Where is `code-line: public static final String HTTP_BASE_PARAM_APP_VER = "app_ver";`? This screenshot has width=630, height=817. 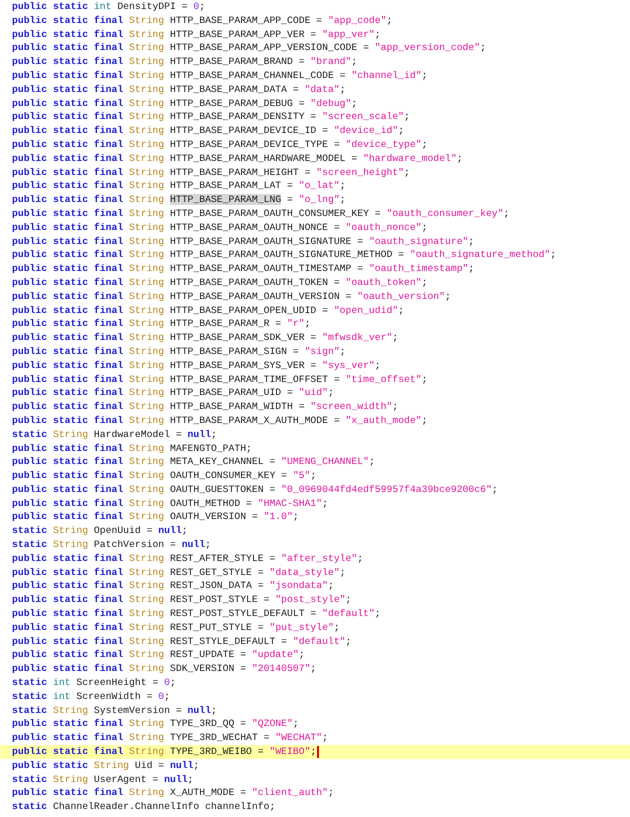
code-line: public static final String HTTP_BASE_PARAM_APP_VER = "app_ver"; is located at coordinates (196, 35).